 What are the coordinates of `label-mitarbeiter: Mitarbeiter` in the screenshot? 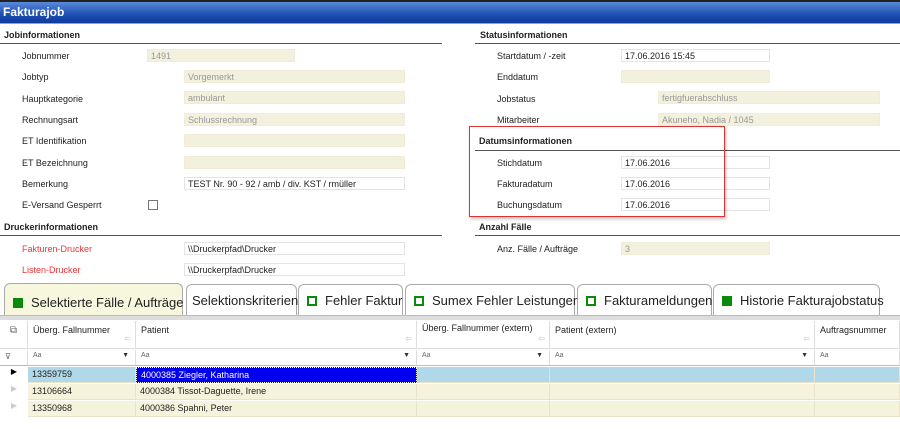 It's located at (518, 120).